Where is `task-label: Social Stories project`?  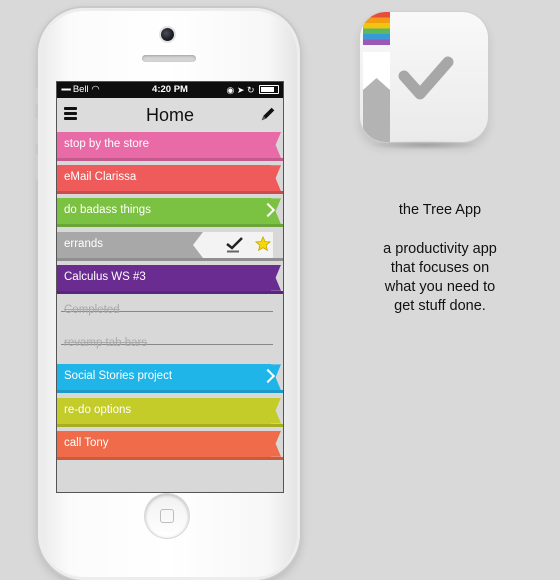
task-label: Social Stories project is located at coordinates (118, 376).